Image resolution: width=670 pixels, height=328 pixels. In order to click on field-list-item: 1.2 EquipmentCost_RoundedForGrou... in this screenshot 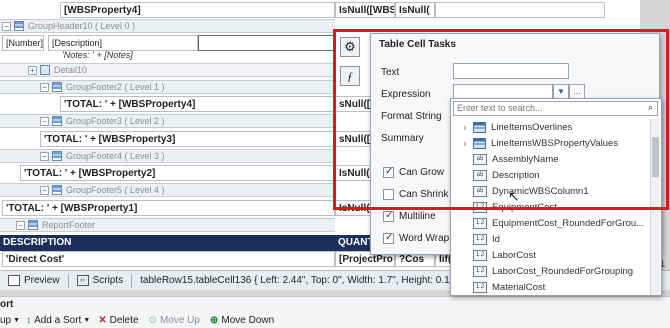, I will do `click(552, 223)`.